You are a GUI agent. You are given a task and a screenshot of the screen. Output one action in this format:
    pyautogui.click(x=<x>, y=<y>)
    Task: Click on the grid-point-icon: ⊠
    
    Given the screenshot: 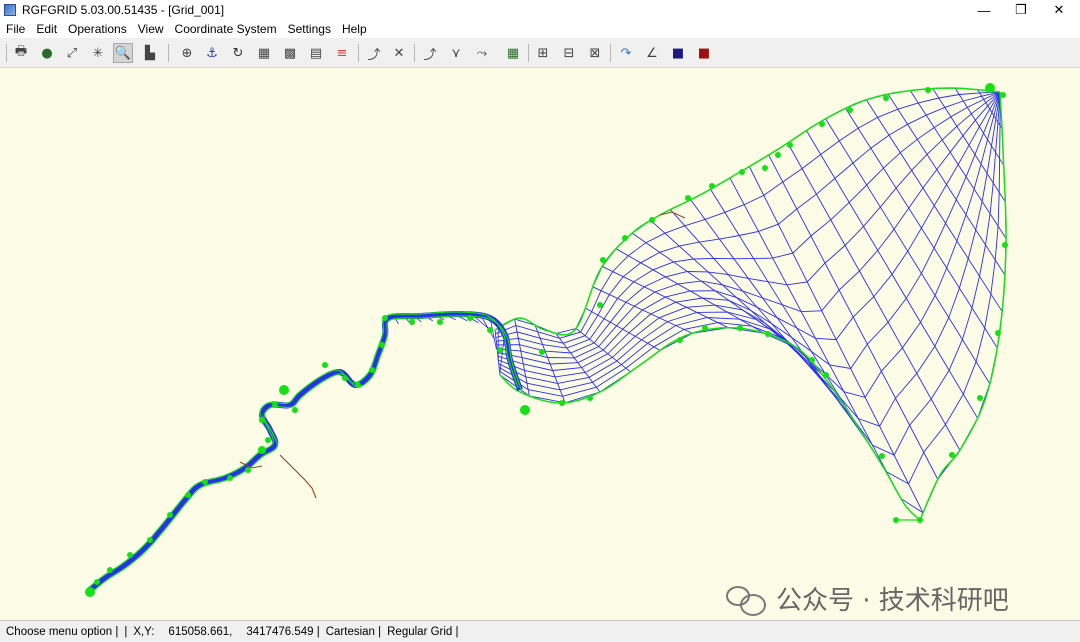 What is the action you would take?
    pyautogui.click(x=595, y=53)
    